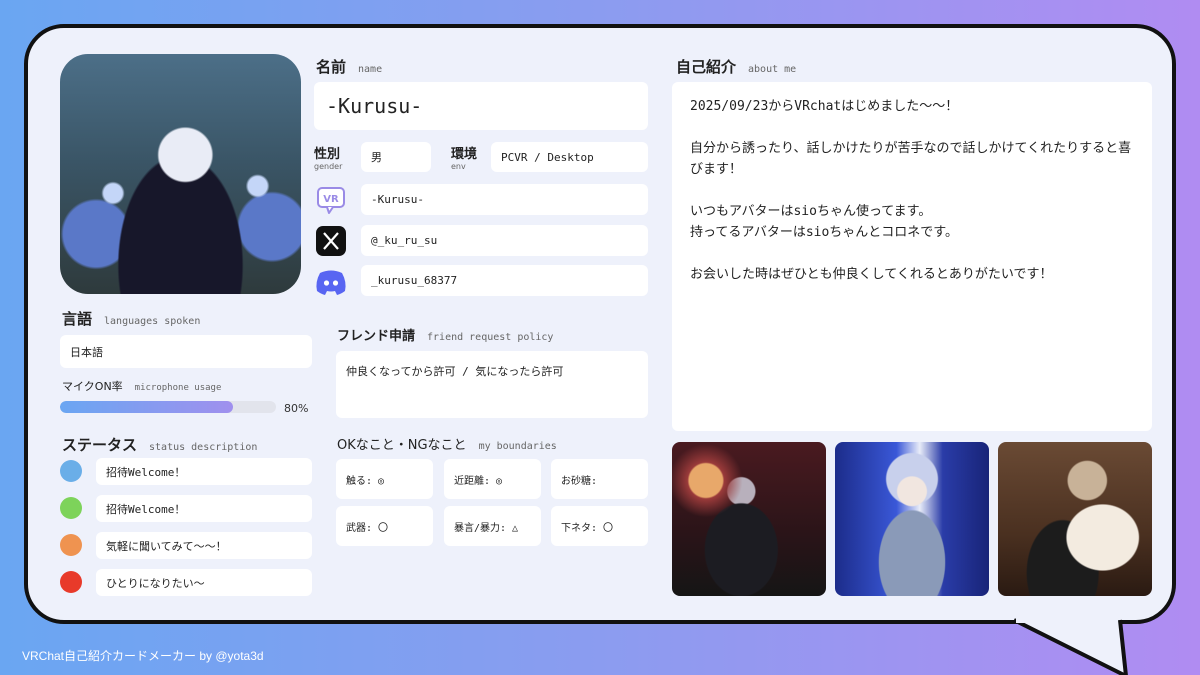 Image resolution: width=1200 pixels, height=675 pixels. What do you see at coordinates (131, 319) in the screenshot?
I see `languages-heading: 言語 languages spoken` at bounding box center [131, 319].